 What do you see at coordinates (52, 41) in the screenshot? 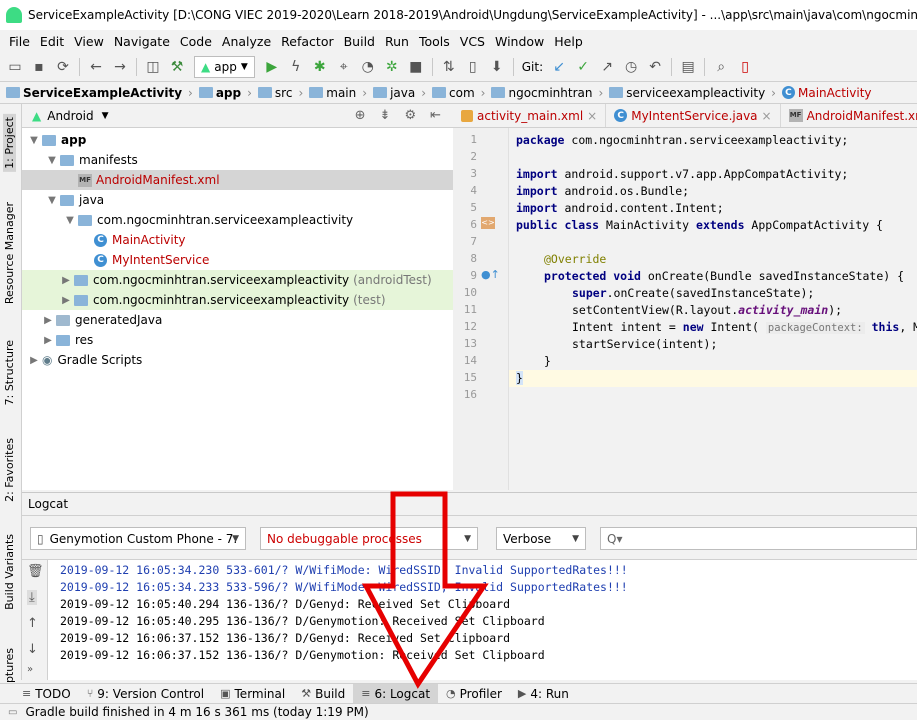
I see `menu-edit: Edit` at bounding box center [52, 41].